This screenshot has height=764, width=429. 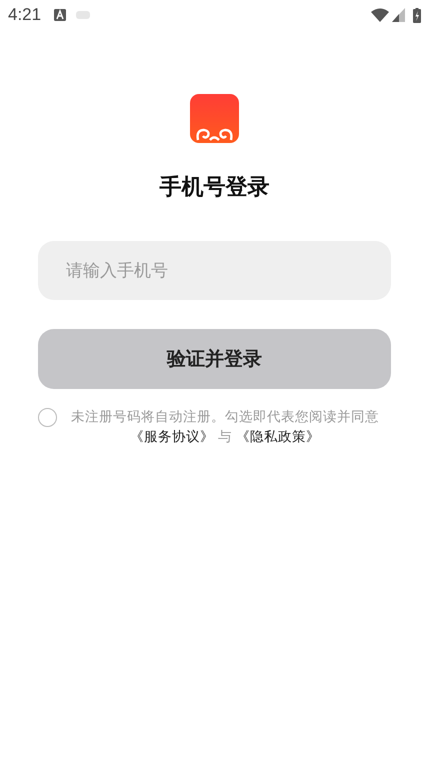 I want to click on status-time: 4:21, so click(x=25, y=15).